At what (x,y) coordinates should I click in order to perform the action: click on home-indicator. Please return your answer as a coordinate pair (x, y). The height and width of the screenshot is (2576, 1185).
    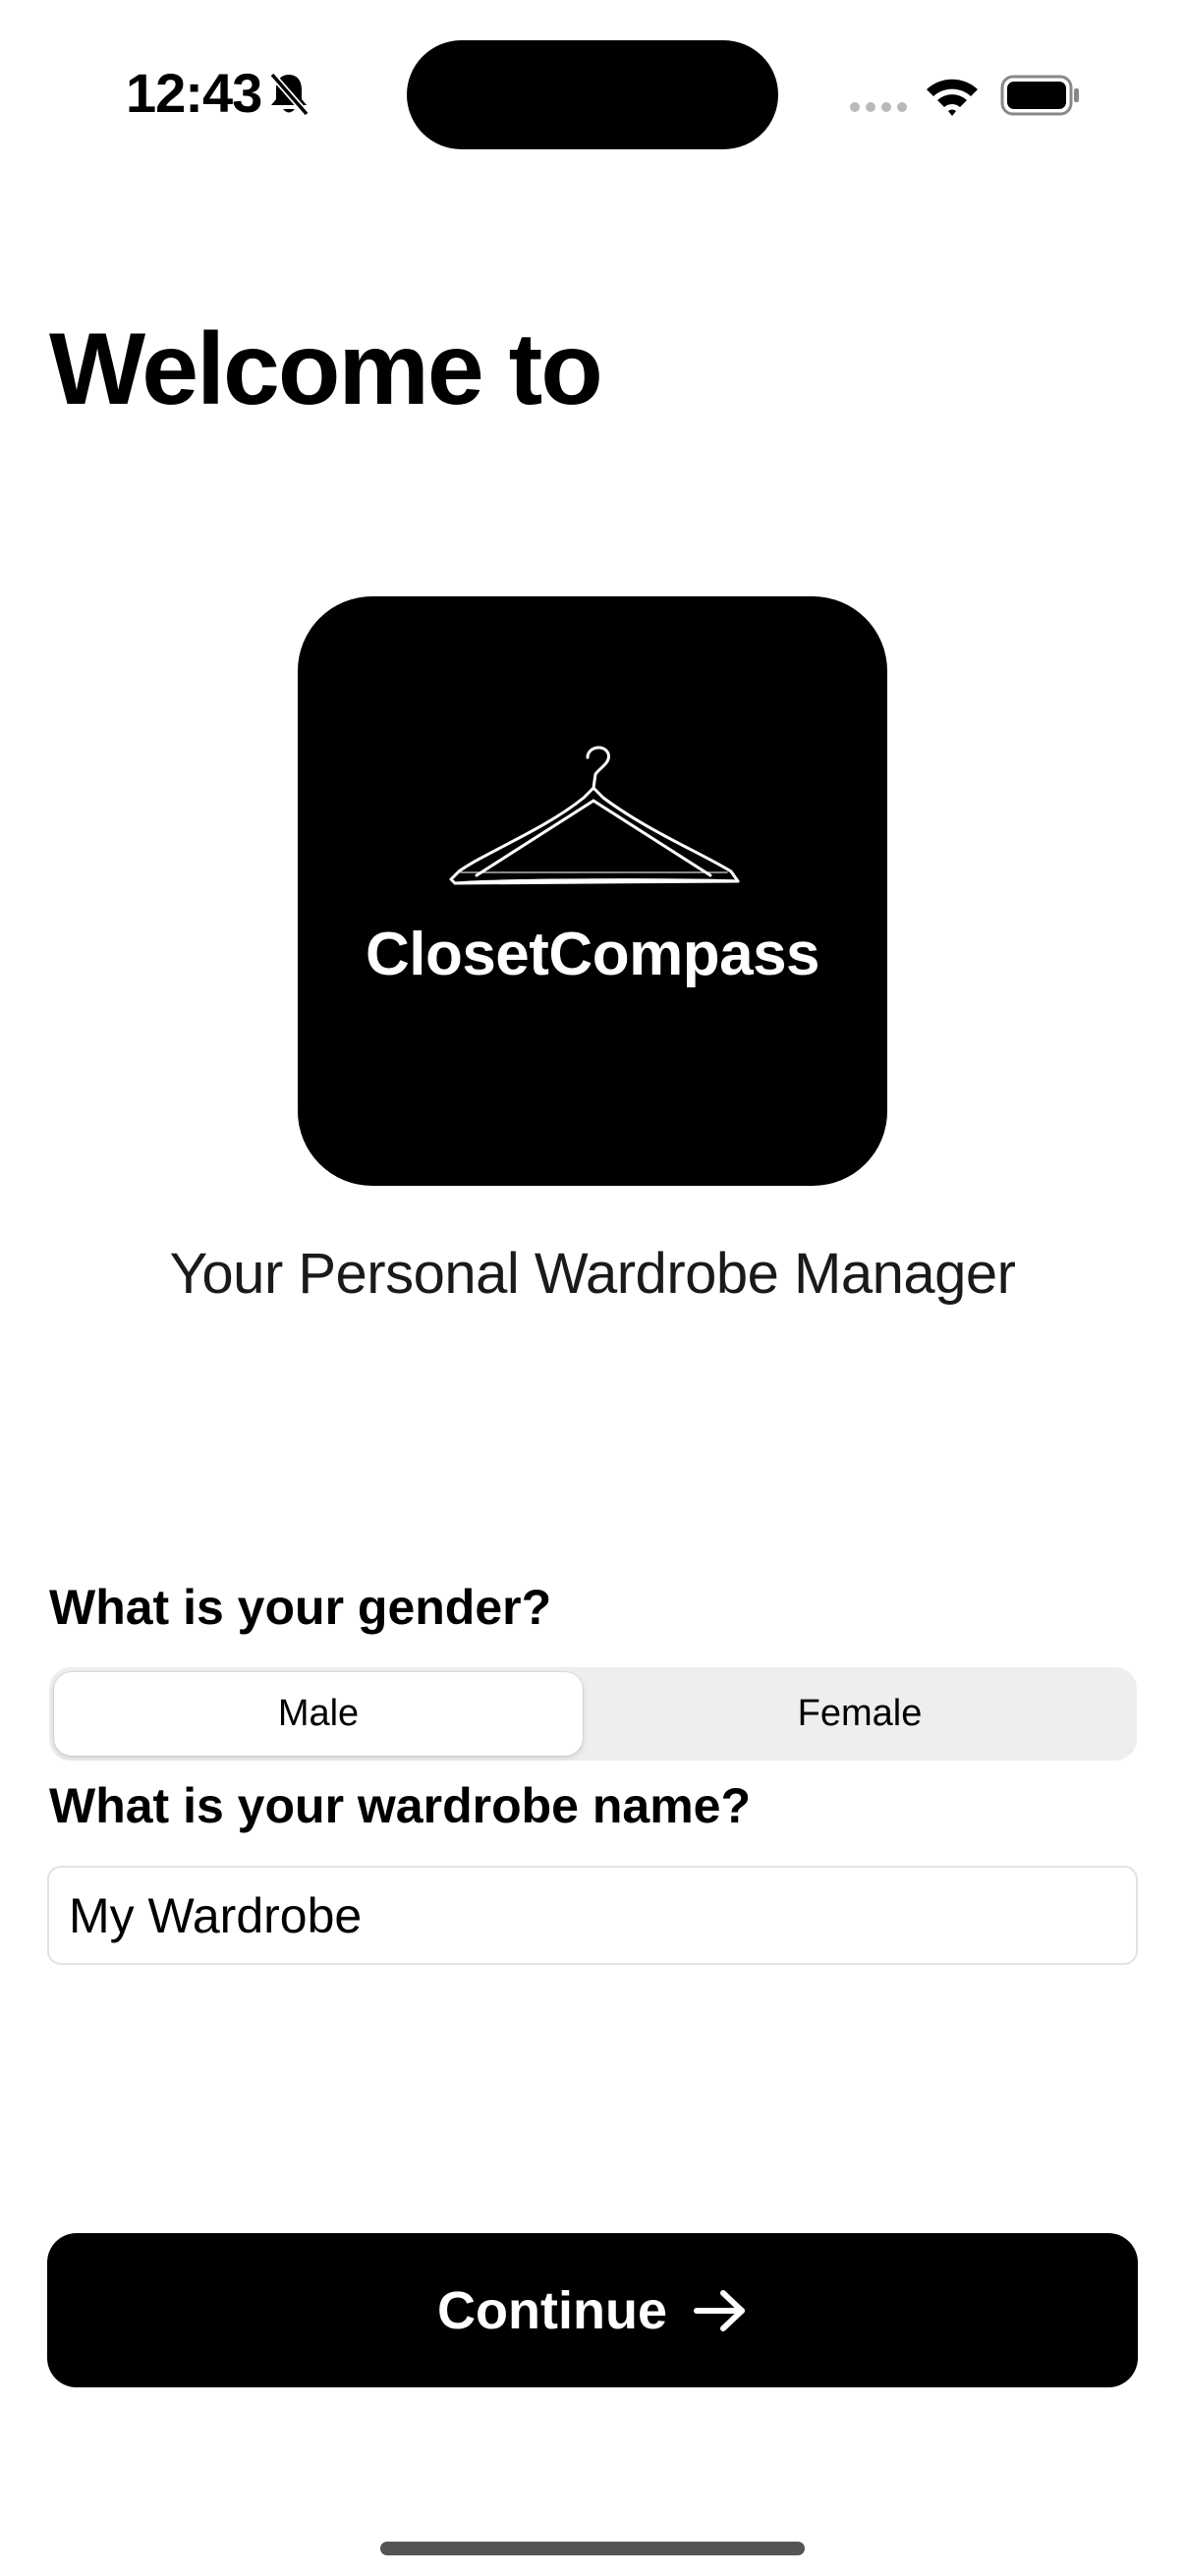
    Looking at the image, I should click on (592, 2548).